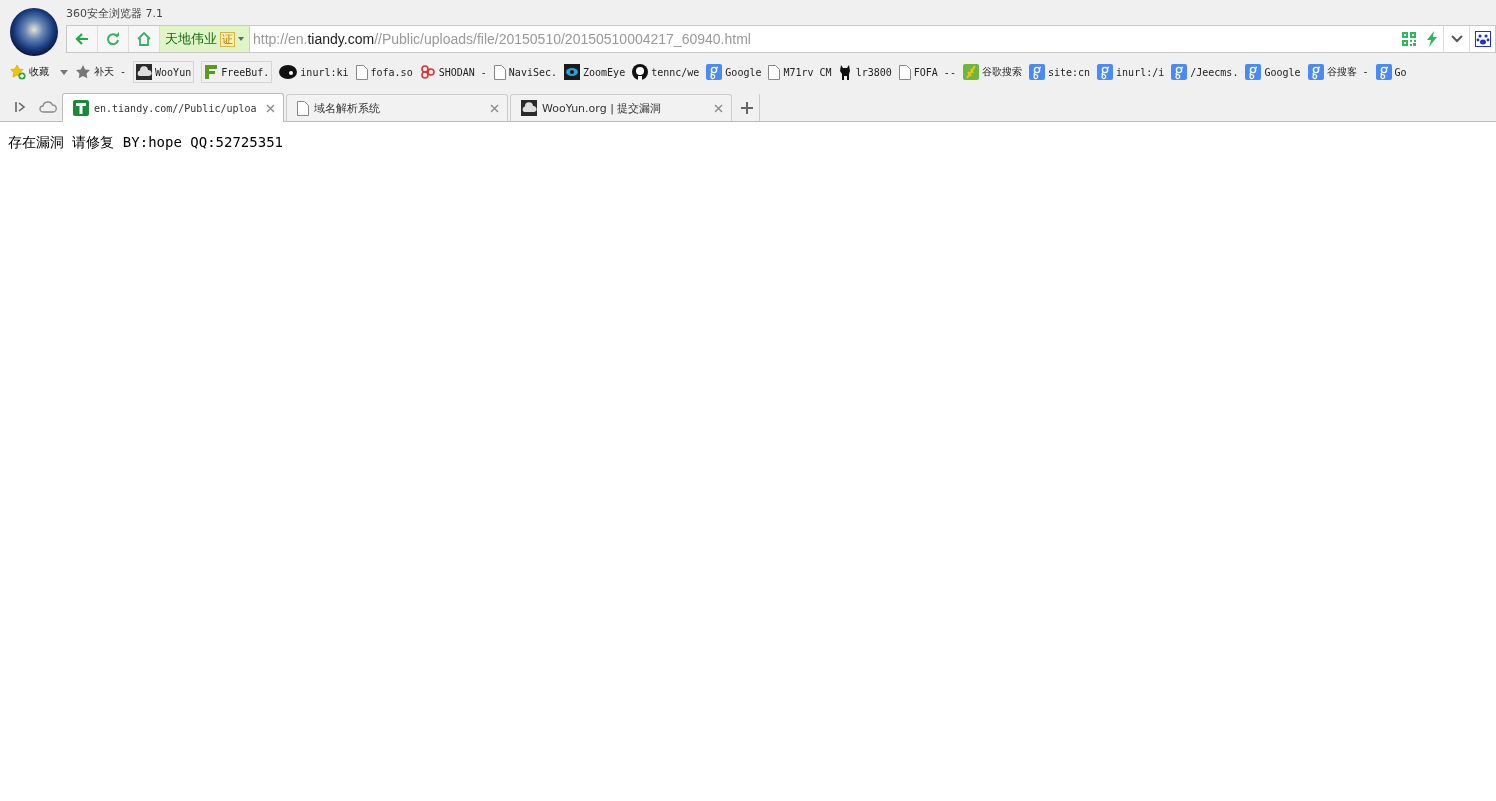 The image size is (1496, 801). What do you see at coordinates (288, 72) in the screenshot?
I see `oval-logo-icon` at bounding box center [288, 72].